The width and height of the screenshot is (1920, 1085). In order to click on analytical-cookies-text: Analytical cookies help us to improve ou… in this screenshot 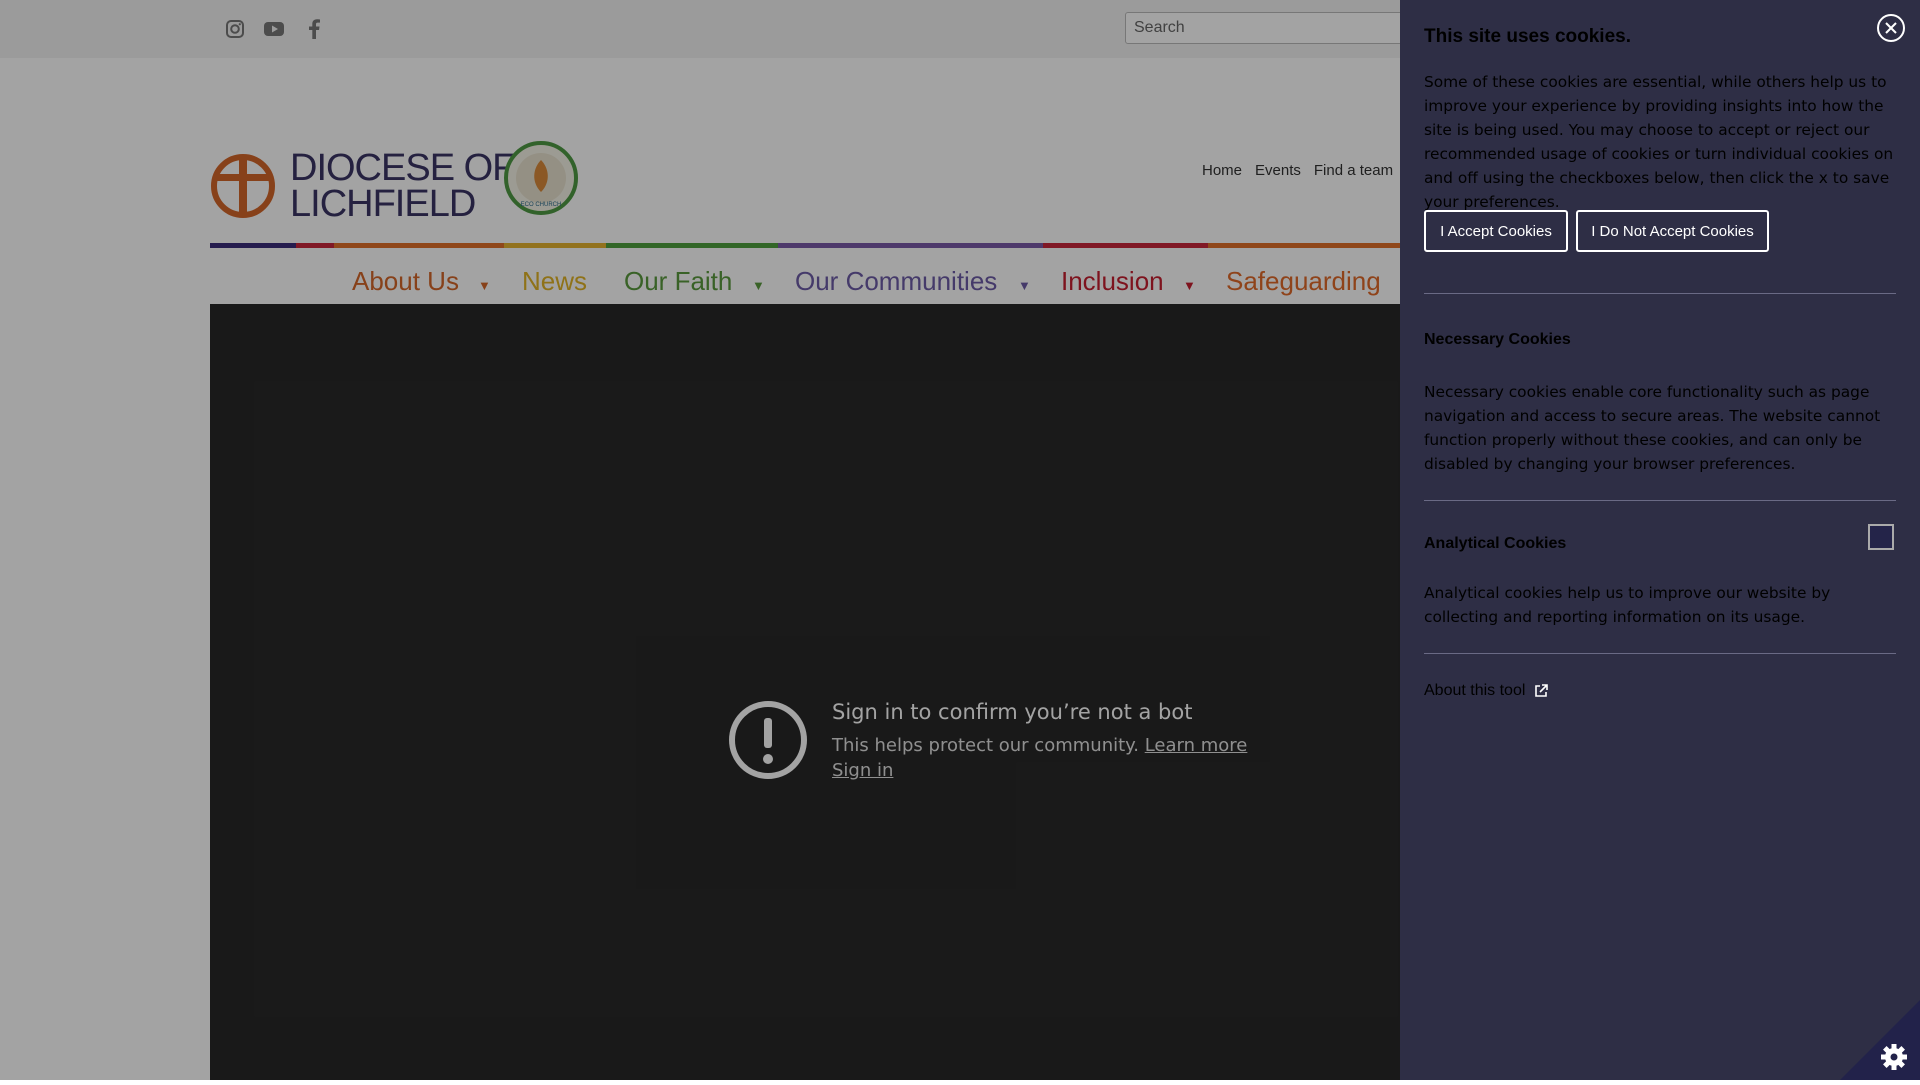, I will do `click(1627, 605)`.